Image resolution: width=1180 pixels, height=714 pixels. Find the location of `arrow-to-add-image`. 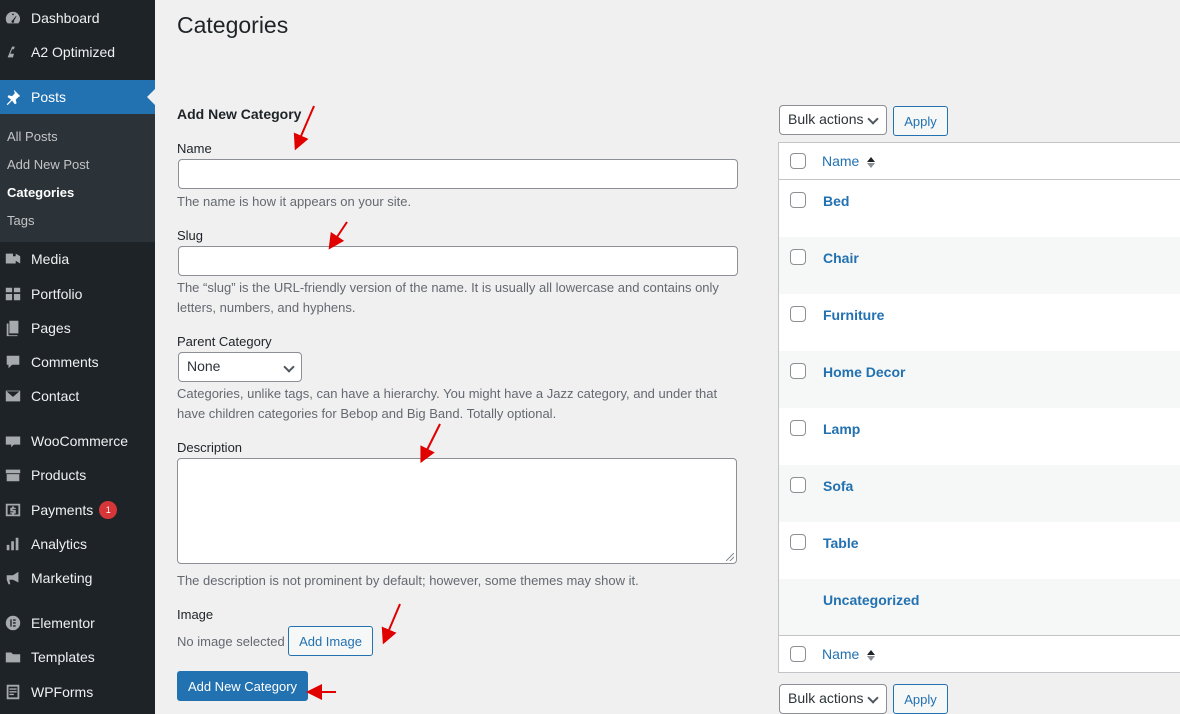

arrow-to-add-image is located at coordinates (391, 624).